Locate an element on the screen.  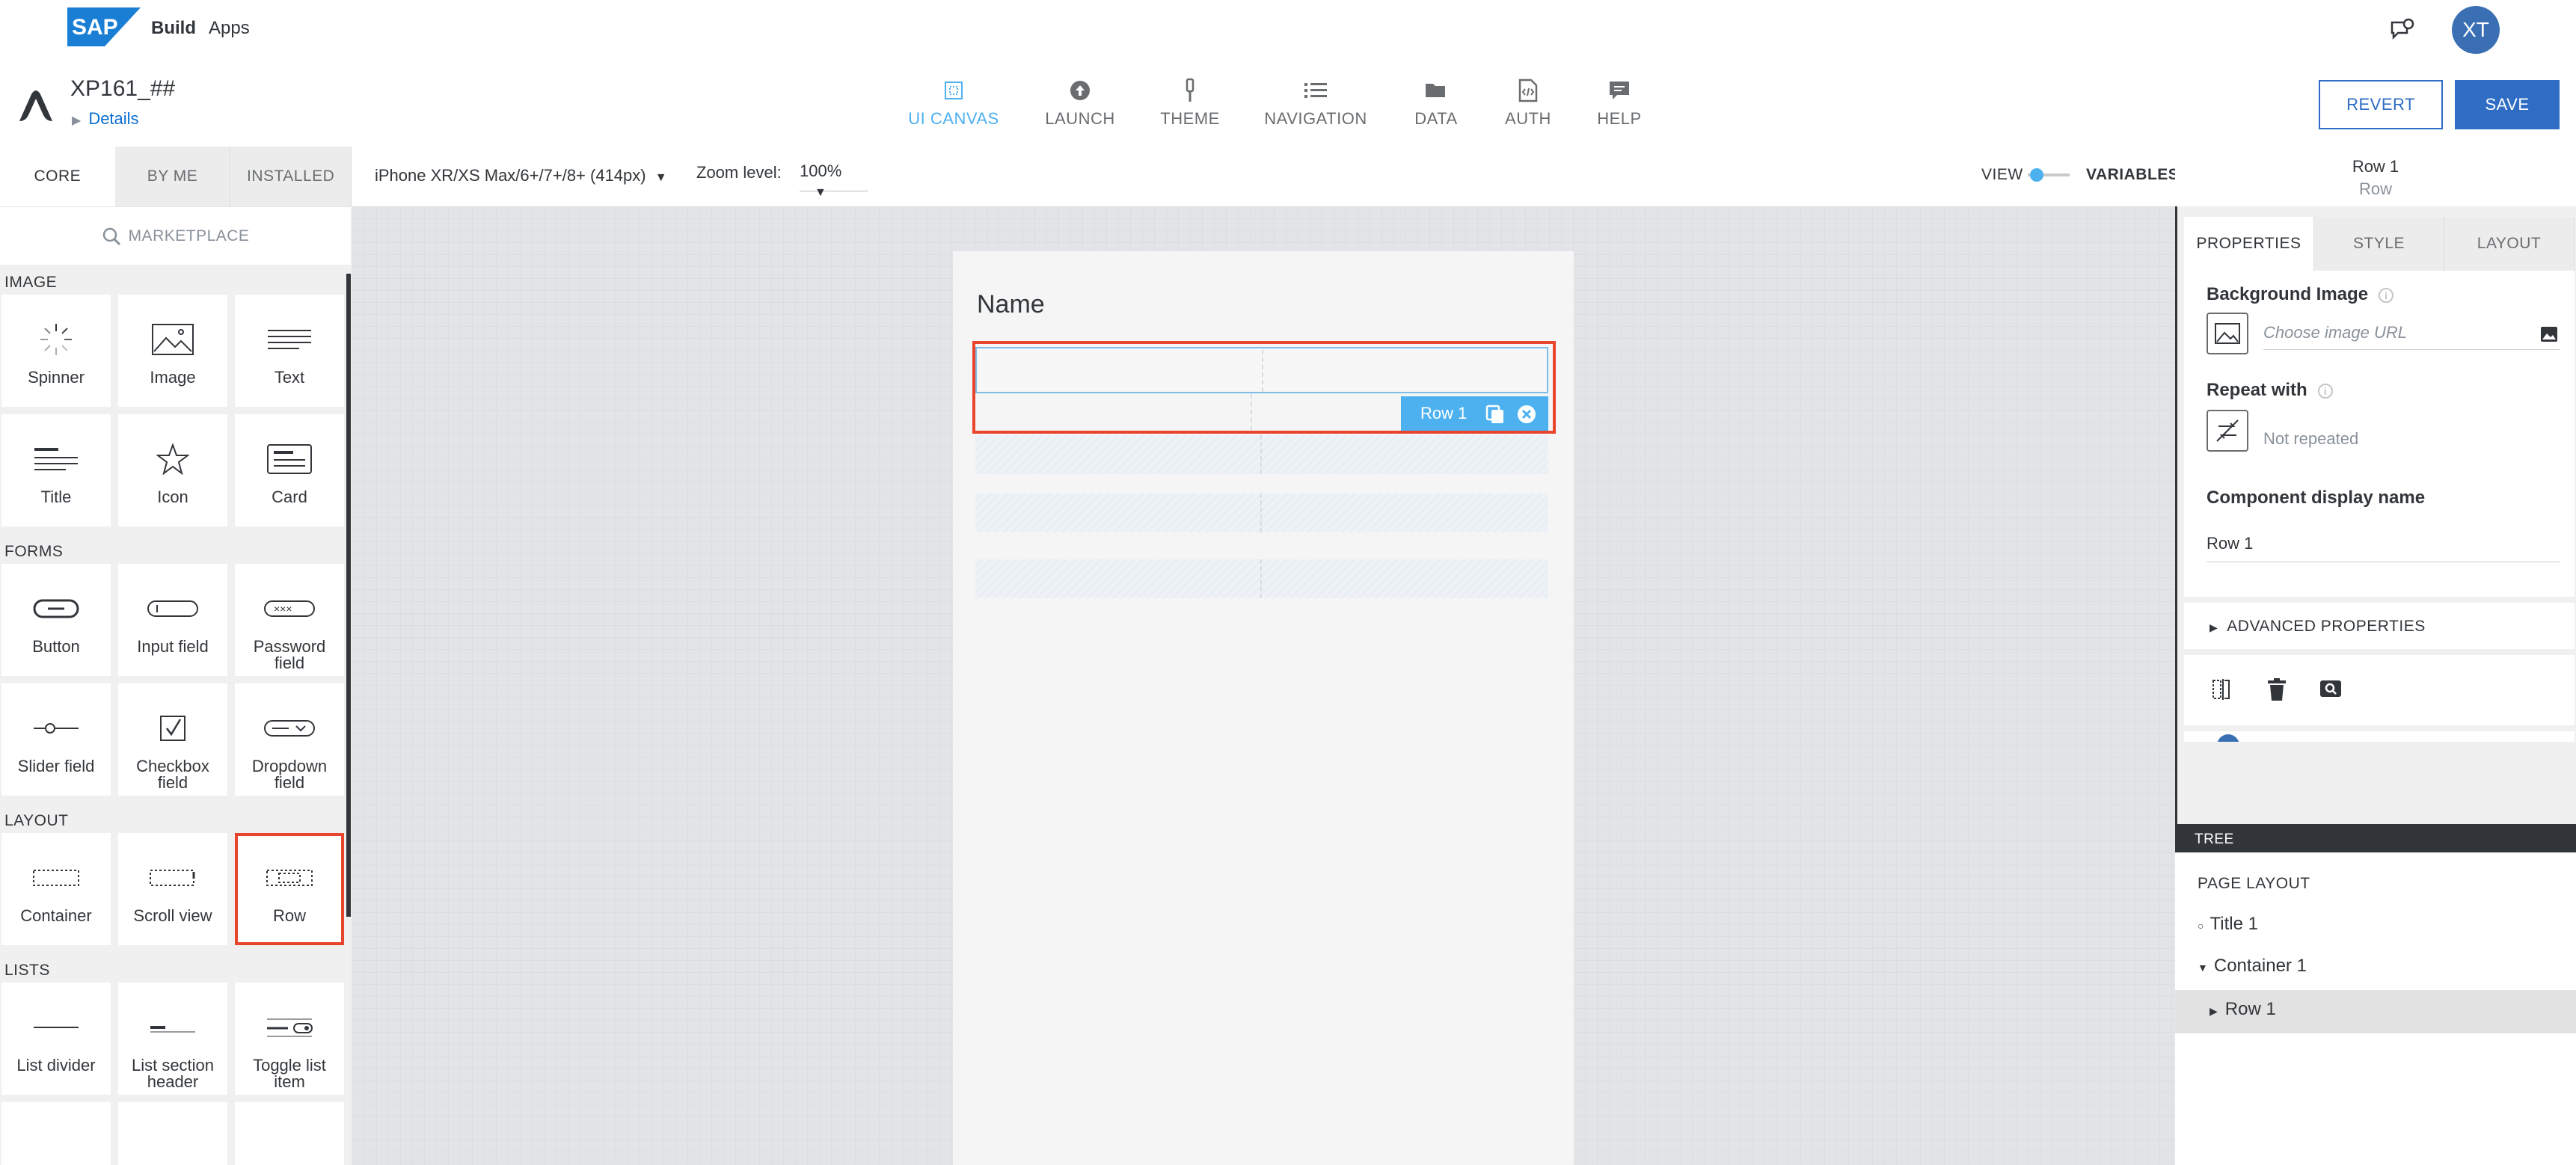
tile-label: Checkbox field is located at coordinates (172, 774).